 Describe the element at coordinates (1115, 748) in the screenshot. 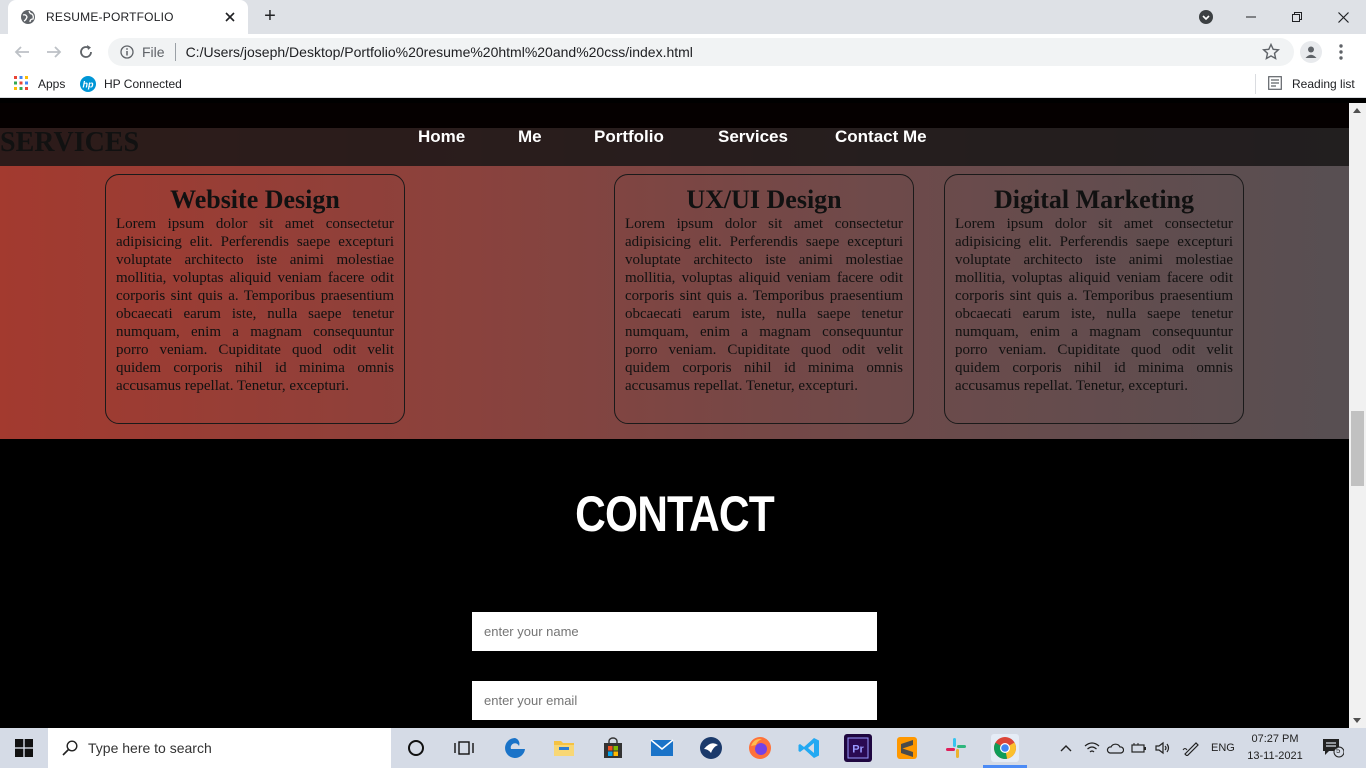

I see `onedrive-icon` at that location.